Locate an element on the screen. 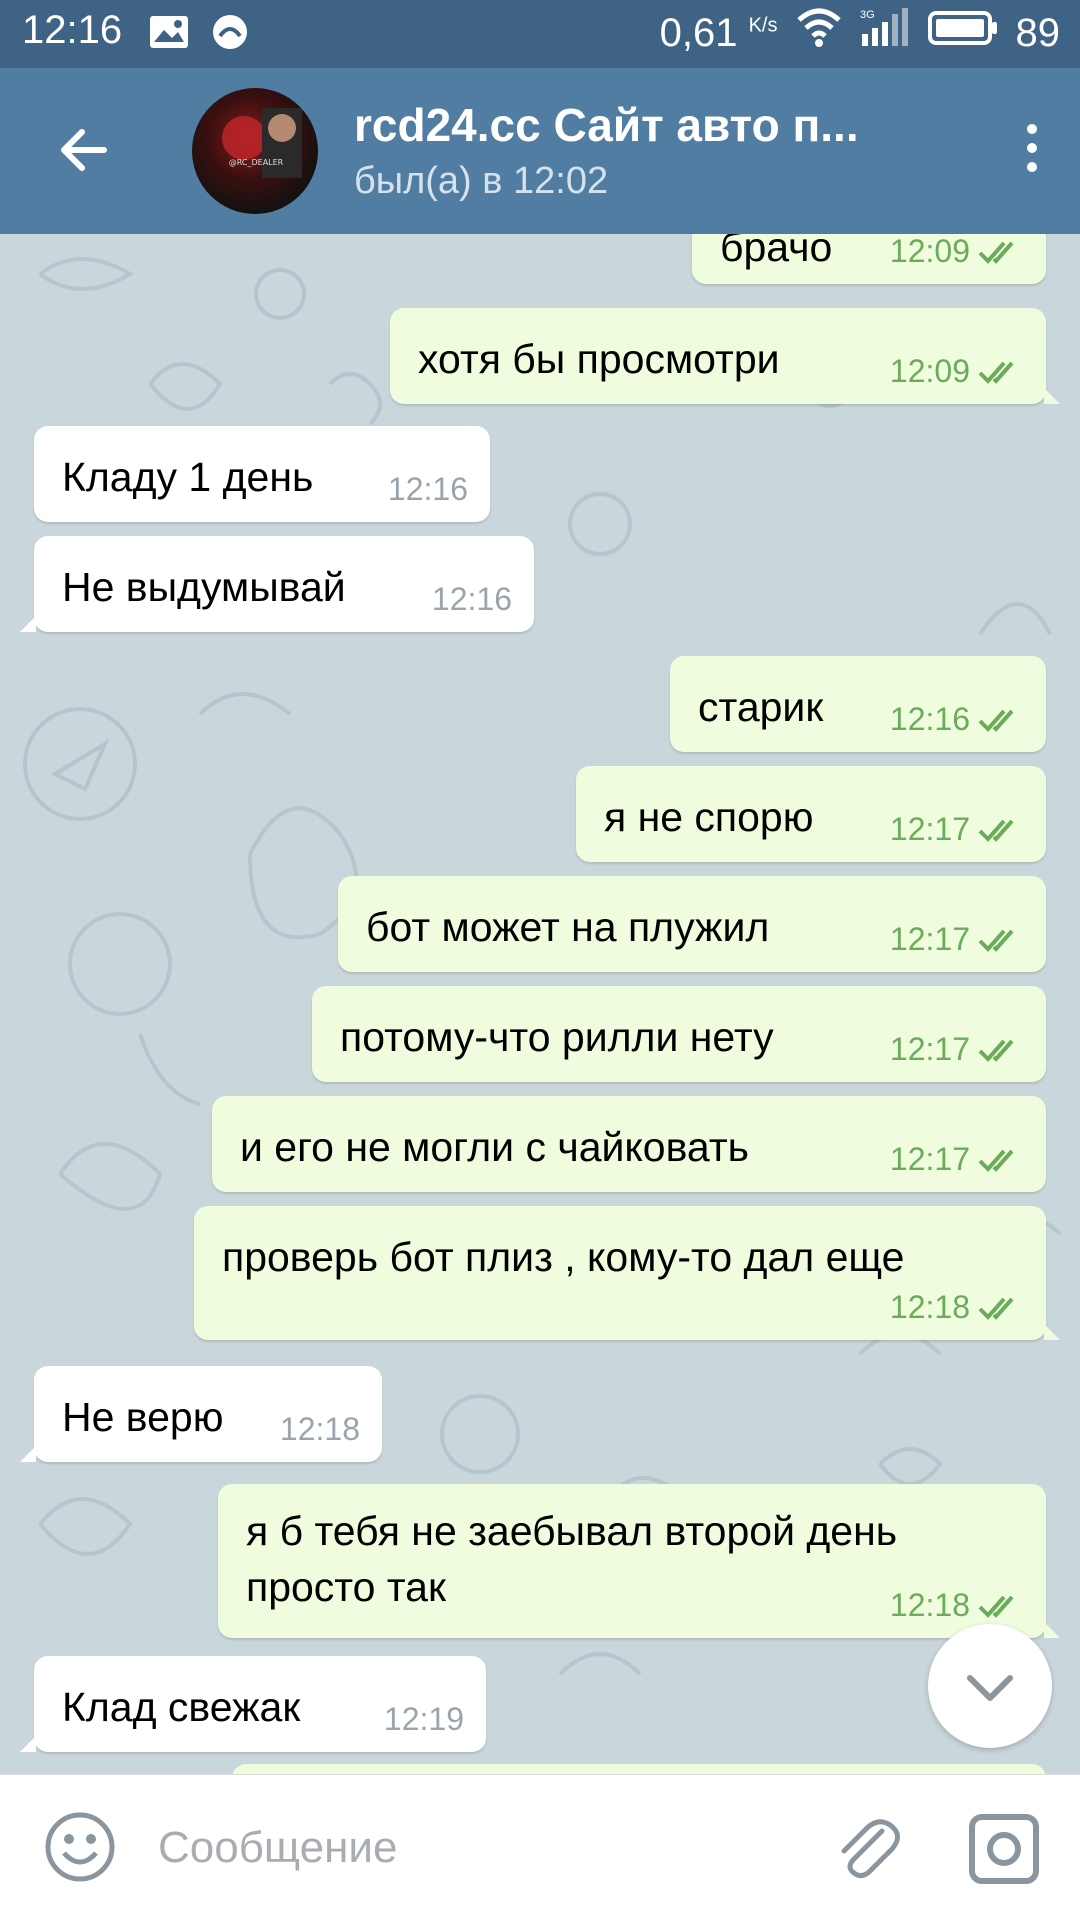 The height and width of the screenshot is (1921, 1080). net-speed-unit: K/s is located at coordinates (763, 25).